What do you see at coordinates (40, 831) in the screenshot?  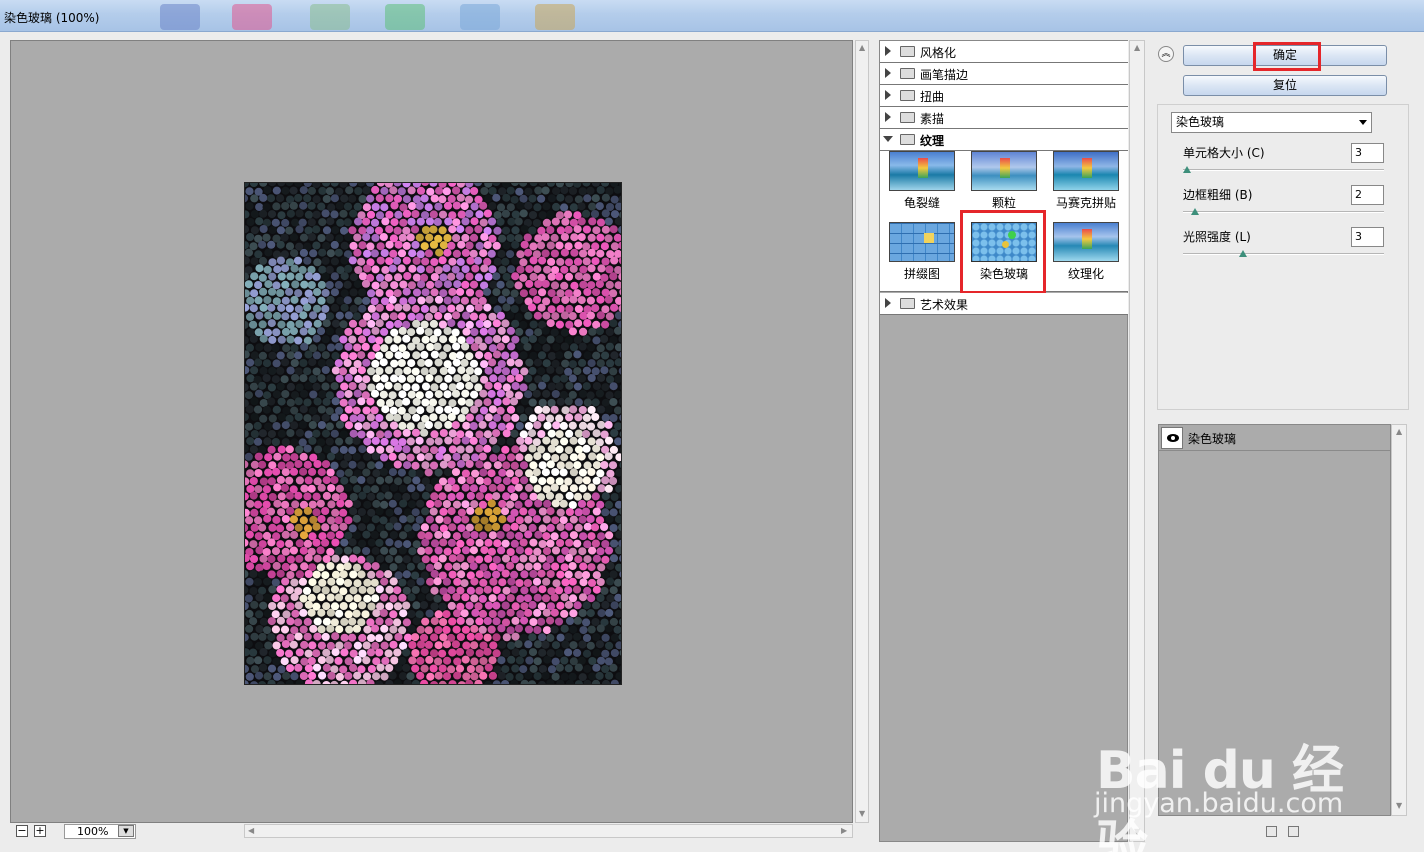 I see `zoom-in-button: +` at bounding box center [40, 831].